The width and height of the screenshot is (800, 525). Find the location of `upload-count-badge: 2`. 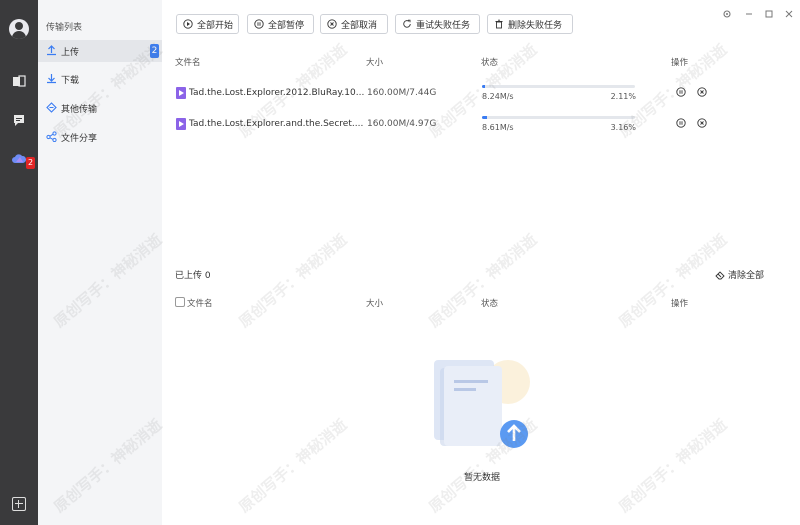

upload-count-badge: 2 is located at coordinates (154, 51).